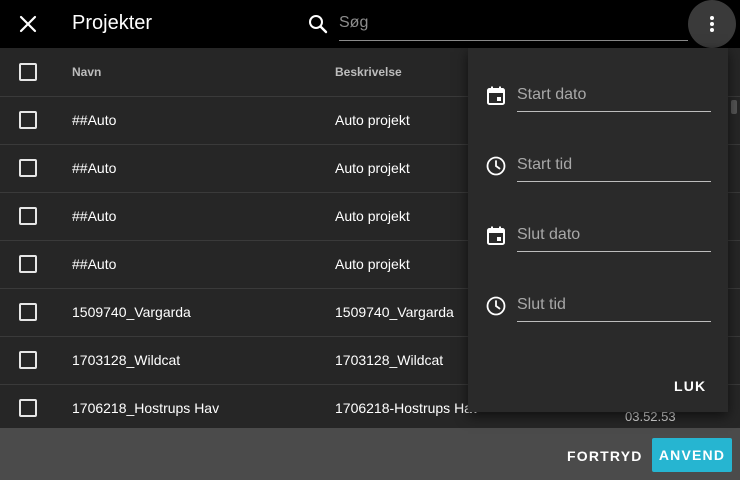 The width and height of the screenshot is (740, 480). What do you see at coordinates (370, 454) in the screenshot?
I see `dialog-footer: FORTRYD` at bounding box center [370, 454].